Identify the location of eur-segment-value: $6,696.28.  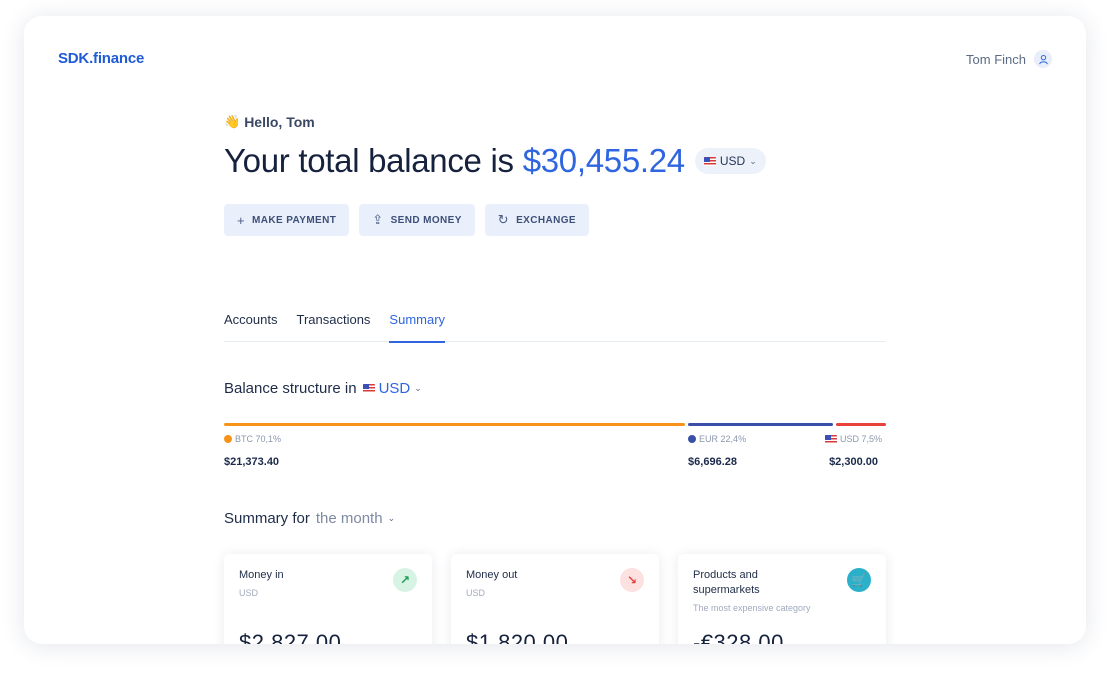
(712, 462).